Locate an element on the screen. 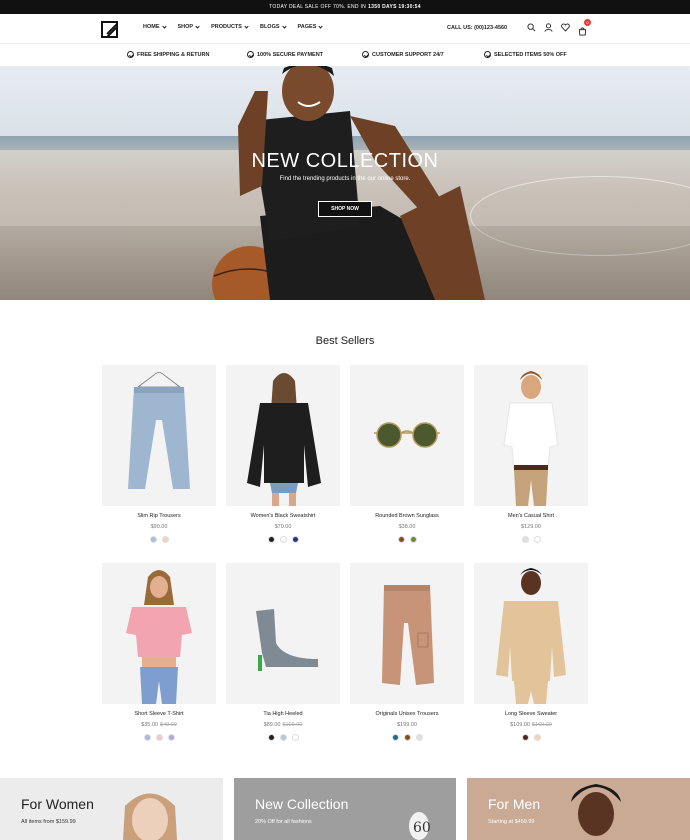 This screenshot has width=690, height=840. product-card: Long Sleeve Sweater $109.00 $169.00 is located at coordinates (531, 652).